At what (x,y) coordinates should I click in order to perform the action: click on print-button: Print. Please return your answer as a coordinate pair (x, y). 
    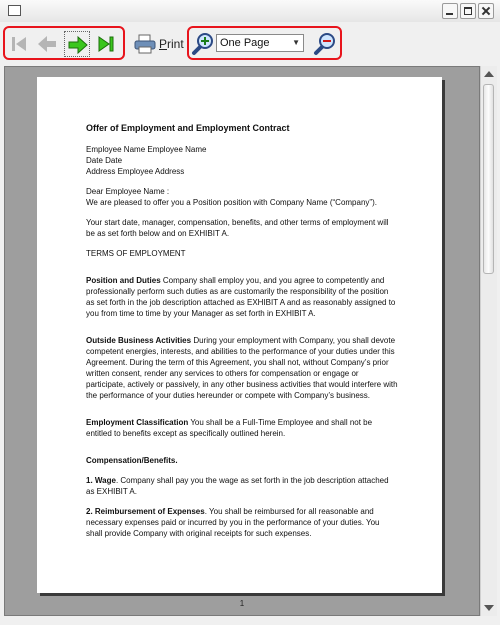
    Looking at the image, I should click on (159, 44).